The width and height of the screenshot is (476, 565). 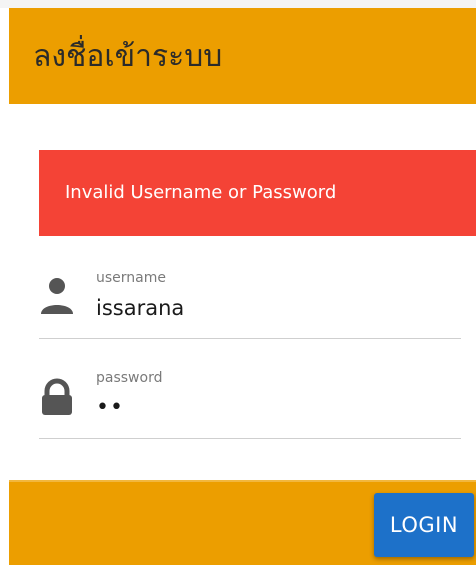 I want to click on username-input: issarana, so click(x=140, y=308).